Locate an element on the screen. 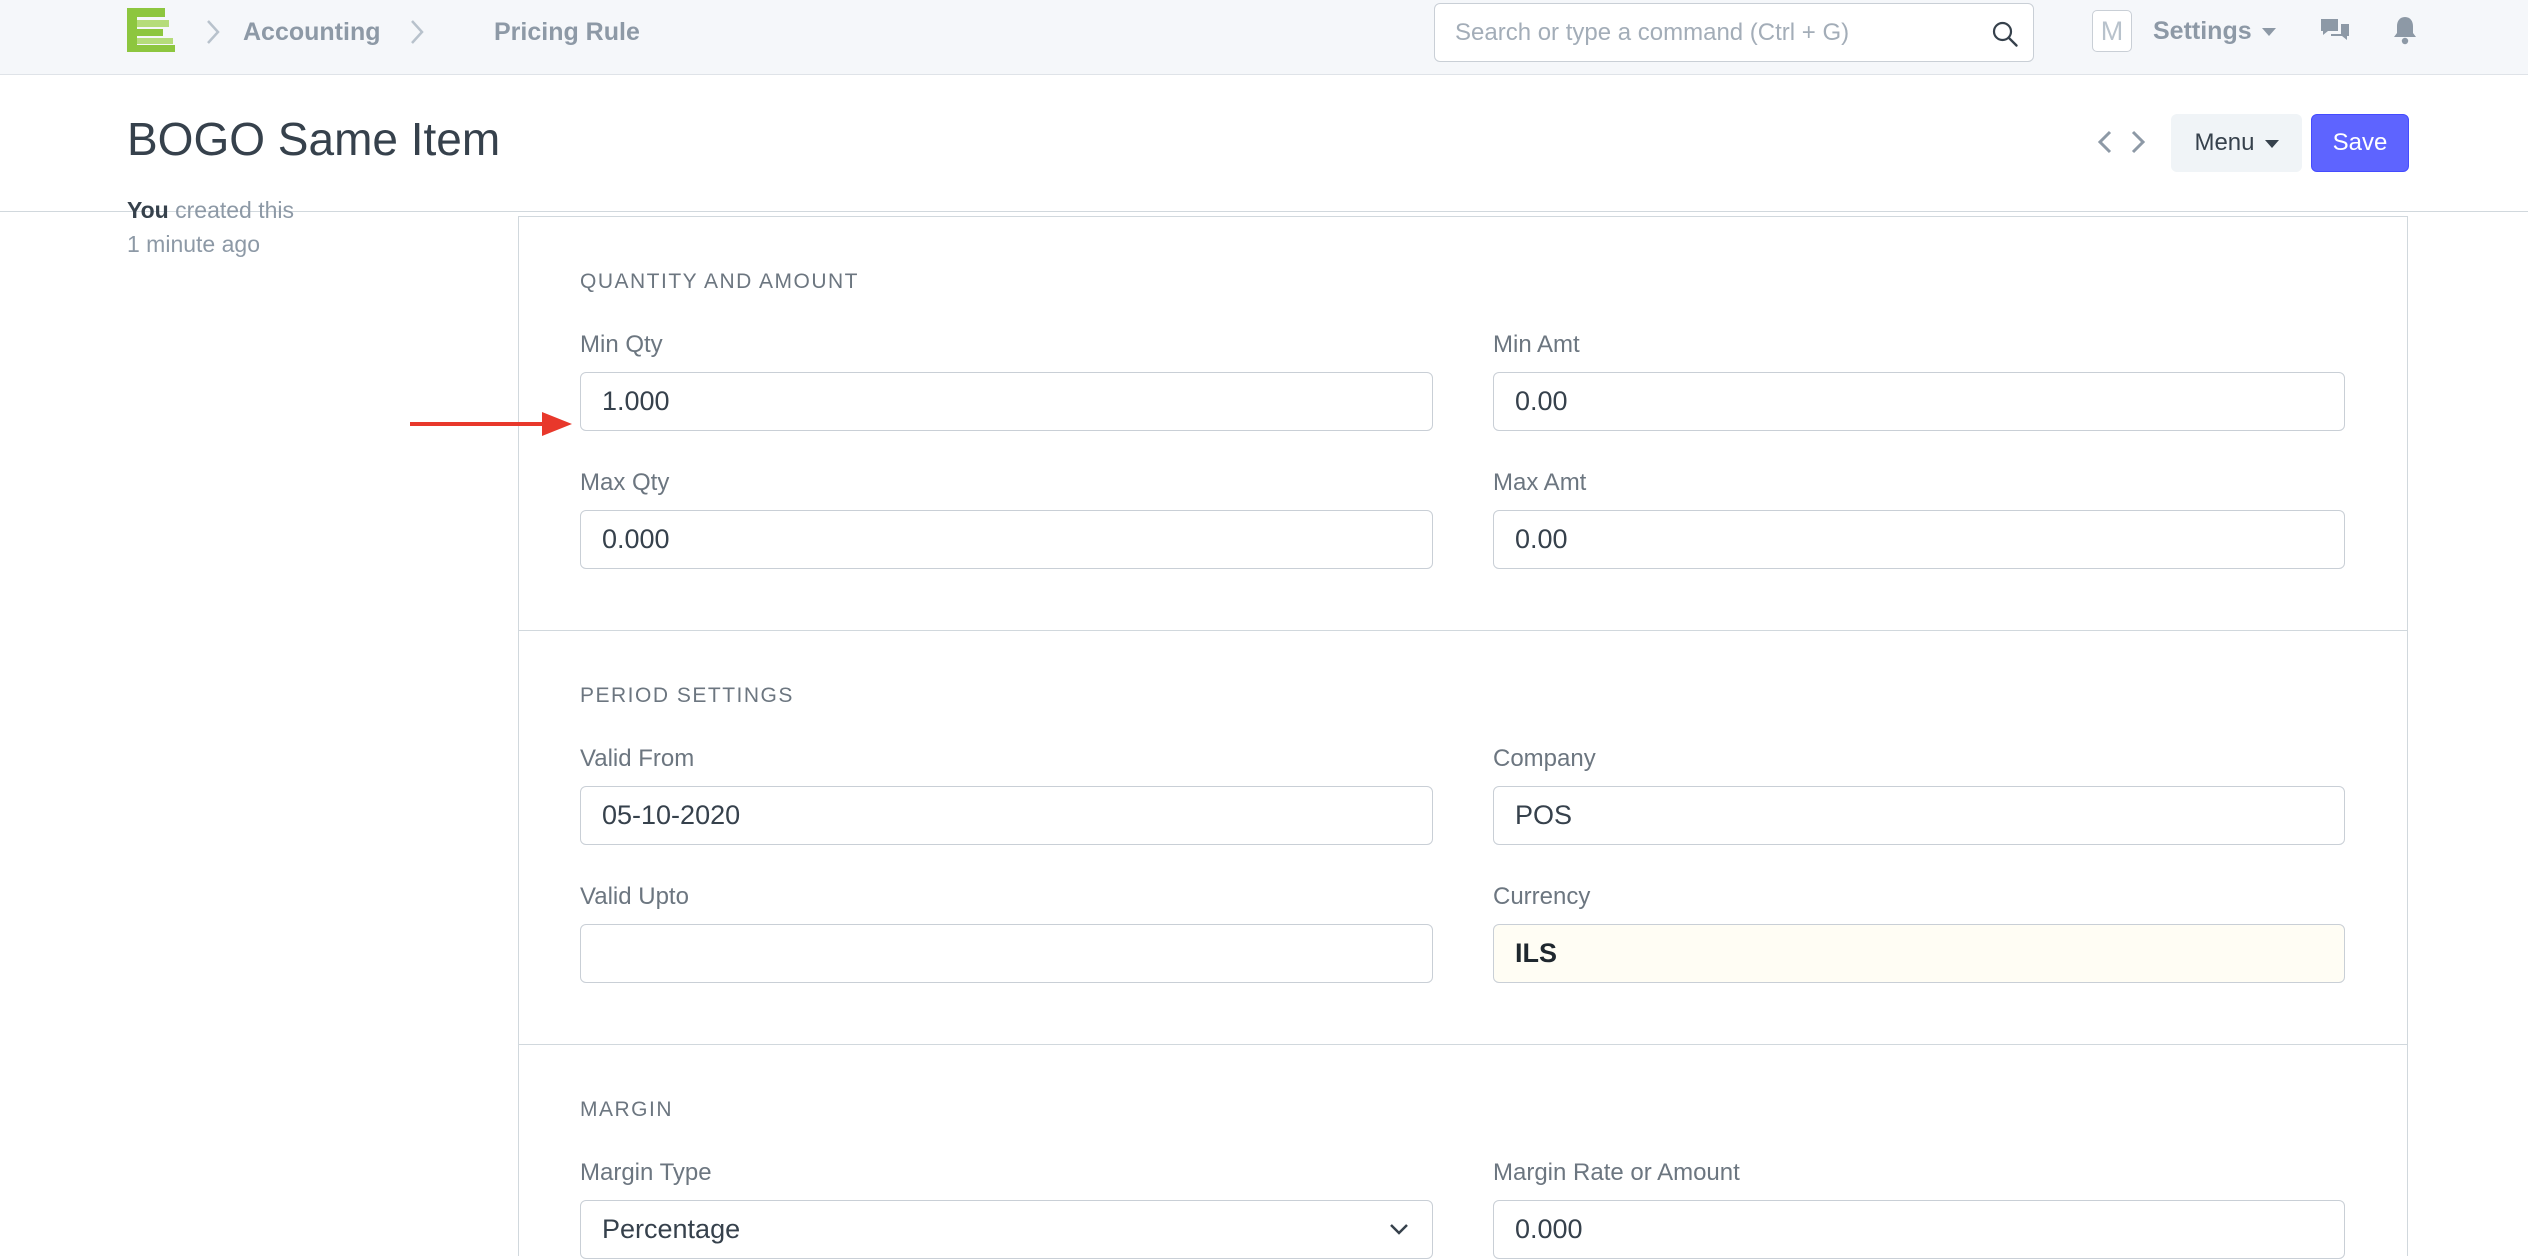  menu-label: Menu is located at coordinates (2224, 142).